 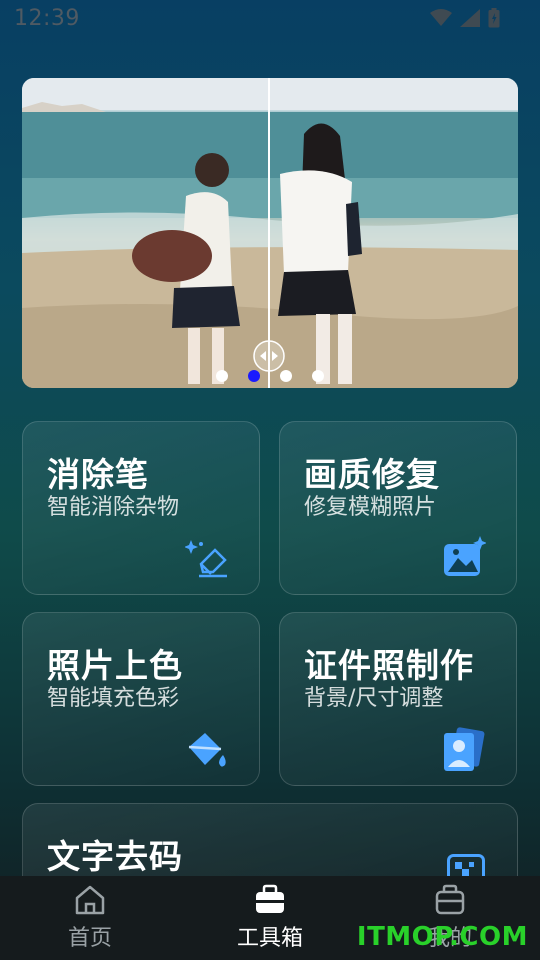 I want to click on tab-home: 首页, so click(x=90, y=918).